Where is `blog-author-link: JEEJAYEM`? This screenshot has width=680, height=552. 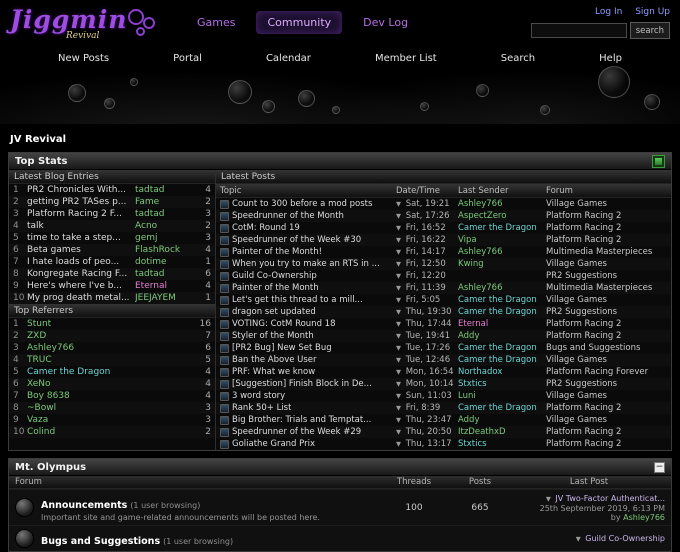 blog-author-link: JEEJAYEM is located at coordinates (165, 298).